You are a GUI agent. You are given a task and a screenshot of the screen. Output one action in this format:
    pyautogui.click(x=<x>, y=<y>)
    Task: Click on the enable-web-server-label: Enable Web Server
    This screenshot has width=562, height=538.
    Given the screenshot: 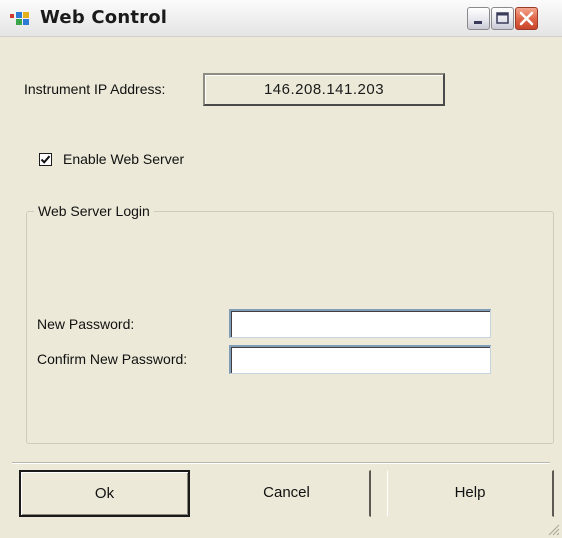 What is the action you would take?
    pyautogui.click(x=123, y=159)
    